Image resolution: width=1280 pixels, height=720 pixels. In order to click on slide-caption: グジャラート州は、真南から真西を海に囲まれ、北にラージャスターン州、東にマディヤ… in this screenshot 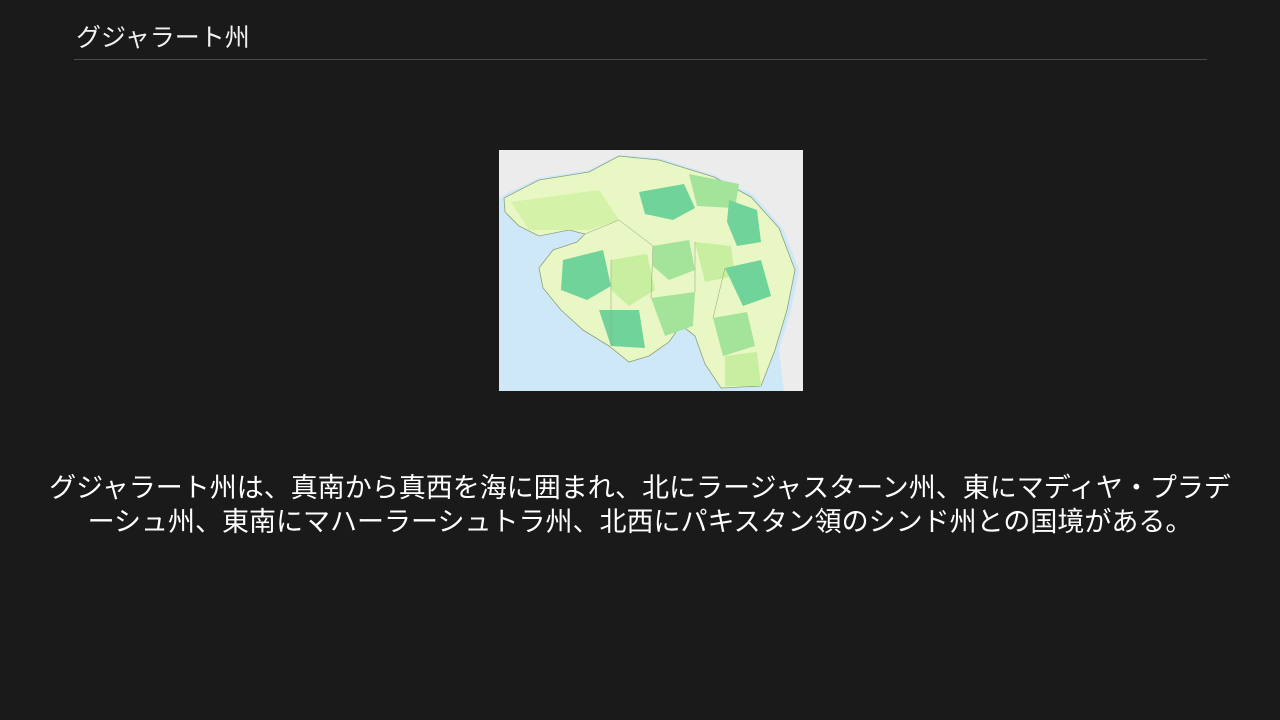, I will do `click(640, 505)`.